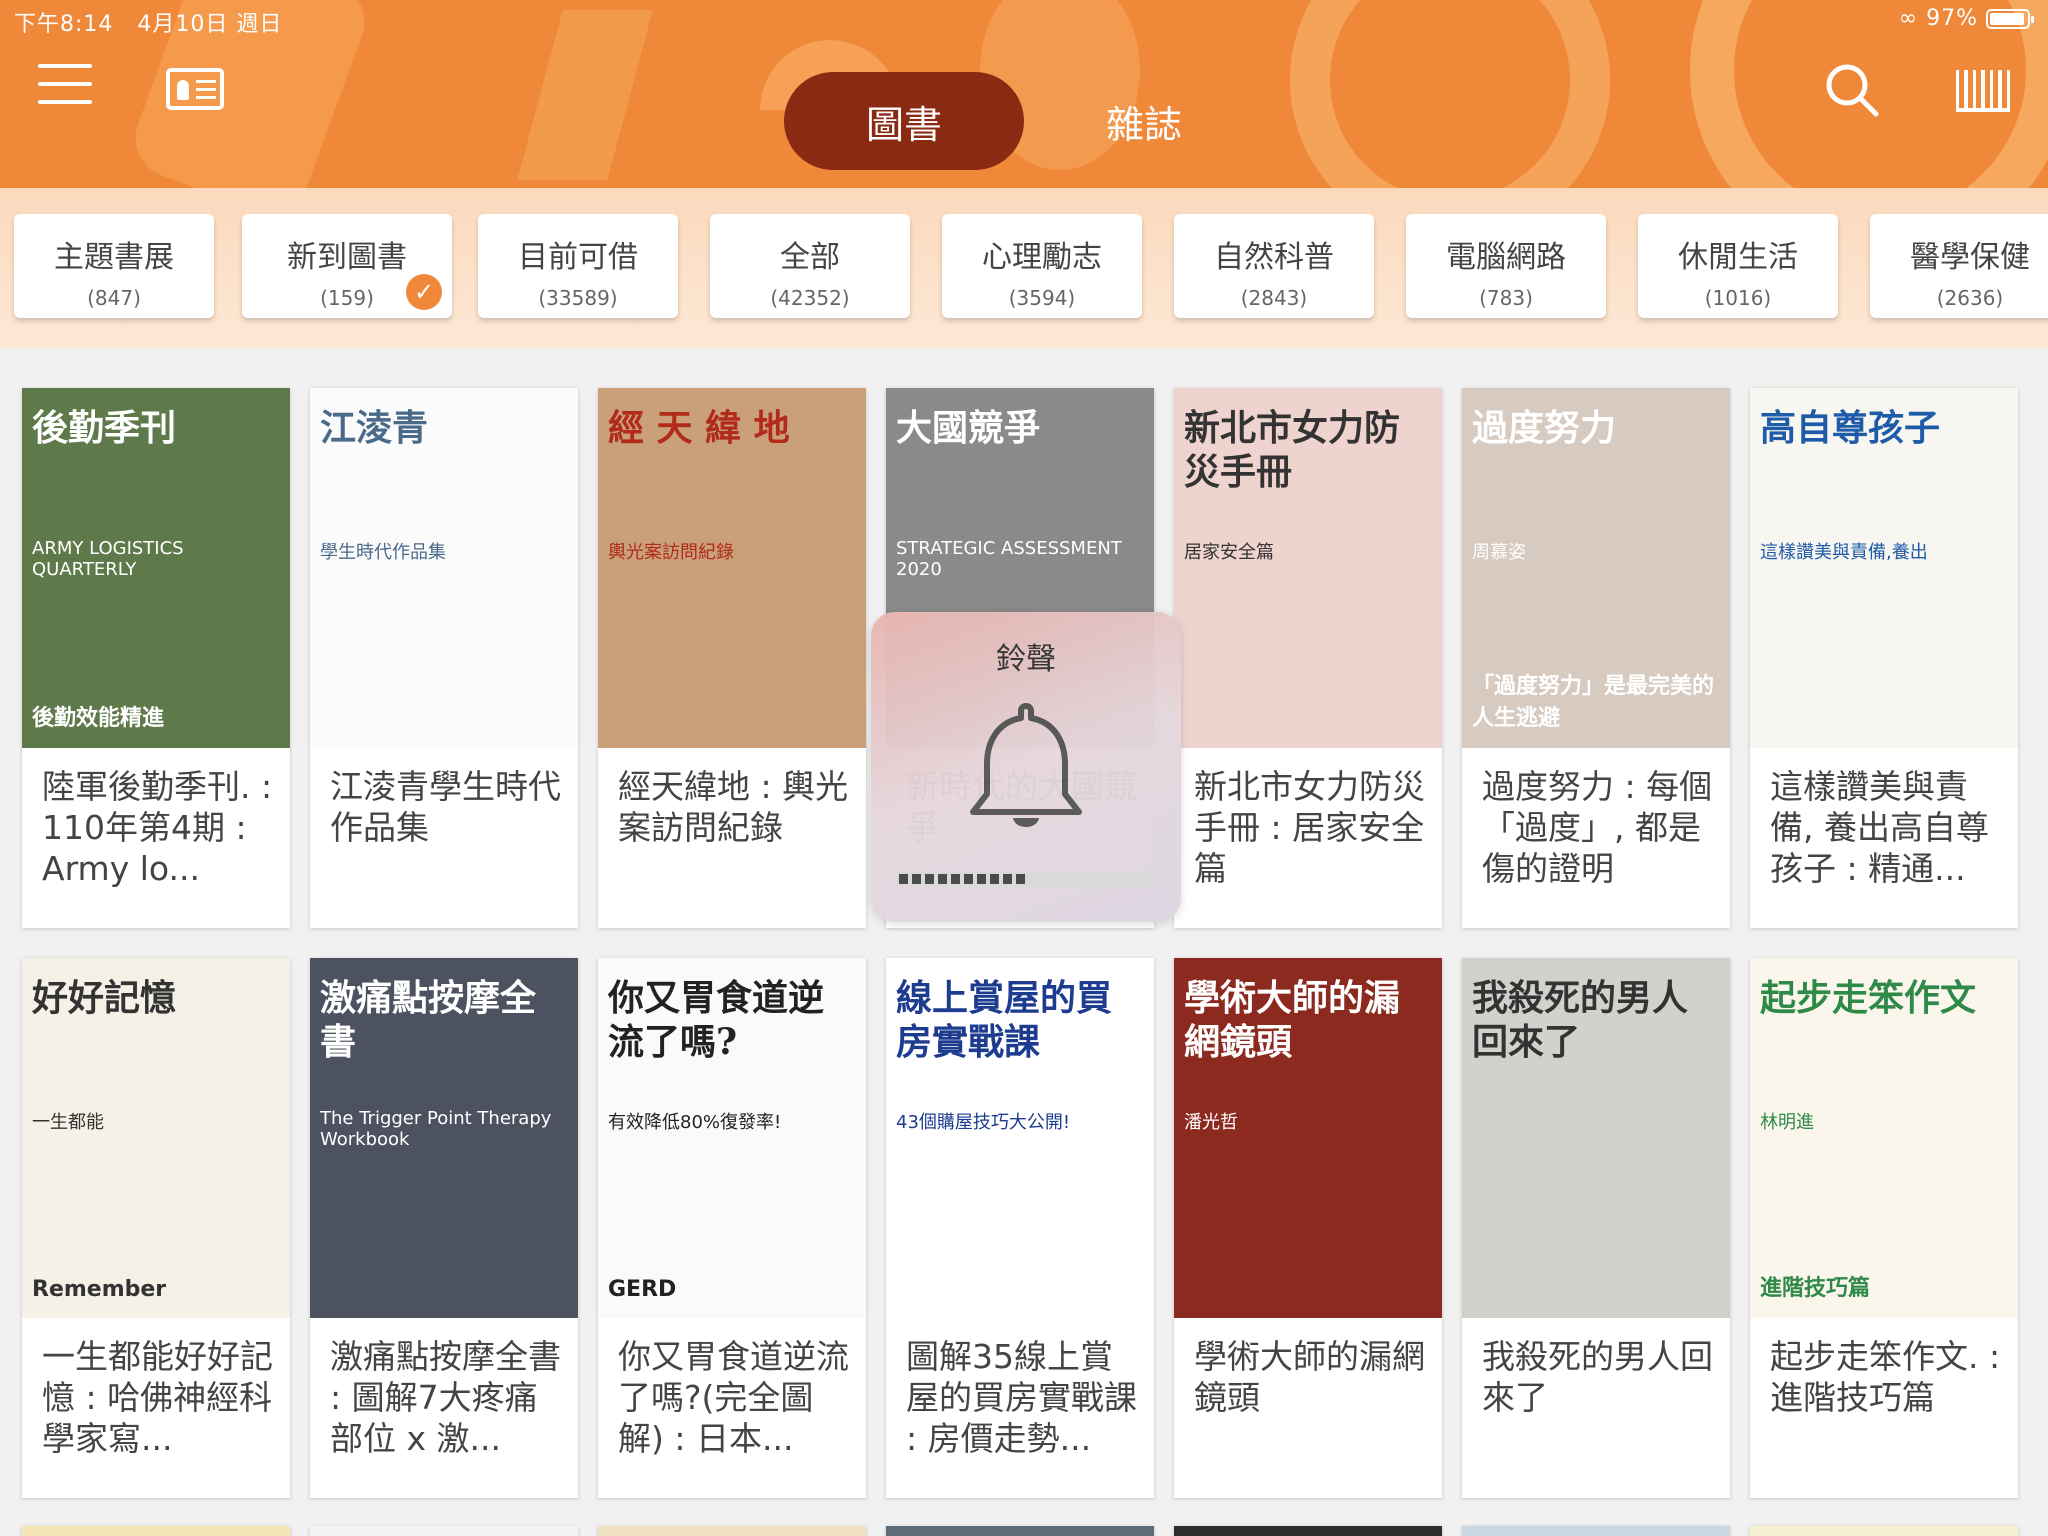 The width and height of the screenshot is (2048, 1536). I want to click on cover-subtitle: 這樣讚美與責備,養出, so click(1844, 552).